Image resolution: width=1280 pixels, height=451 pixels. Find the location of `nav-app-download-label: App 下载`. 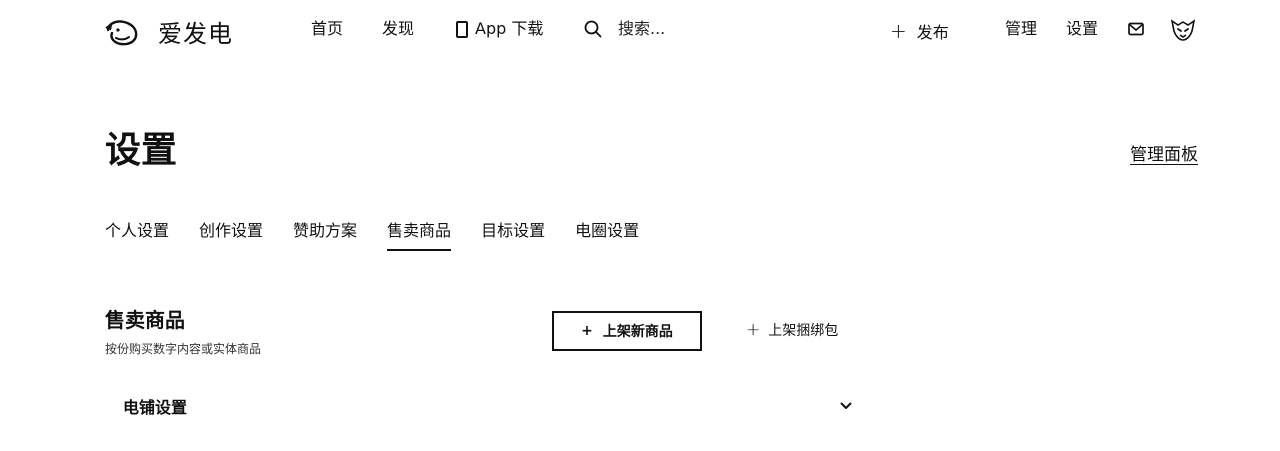

nav-app-download-label: App 下载 is located at coordinates (509, 28).